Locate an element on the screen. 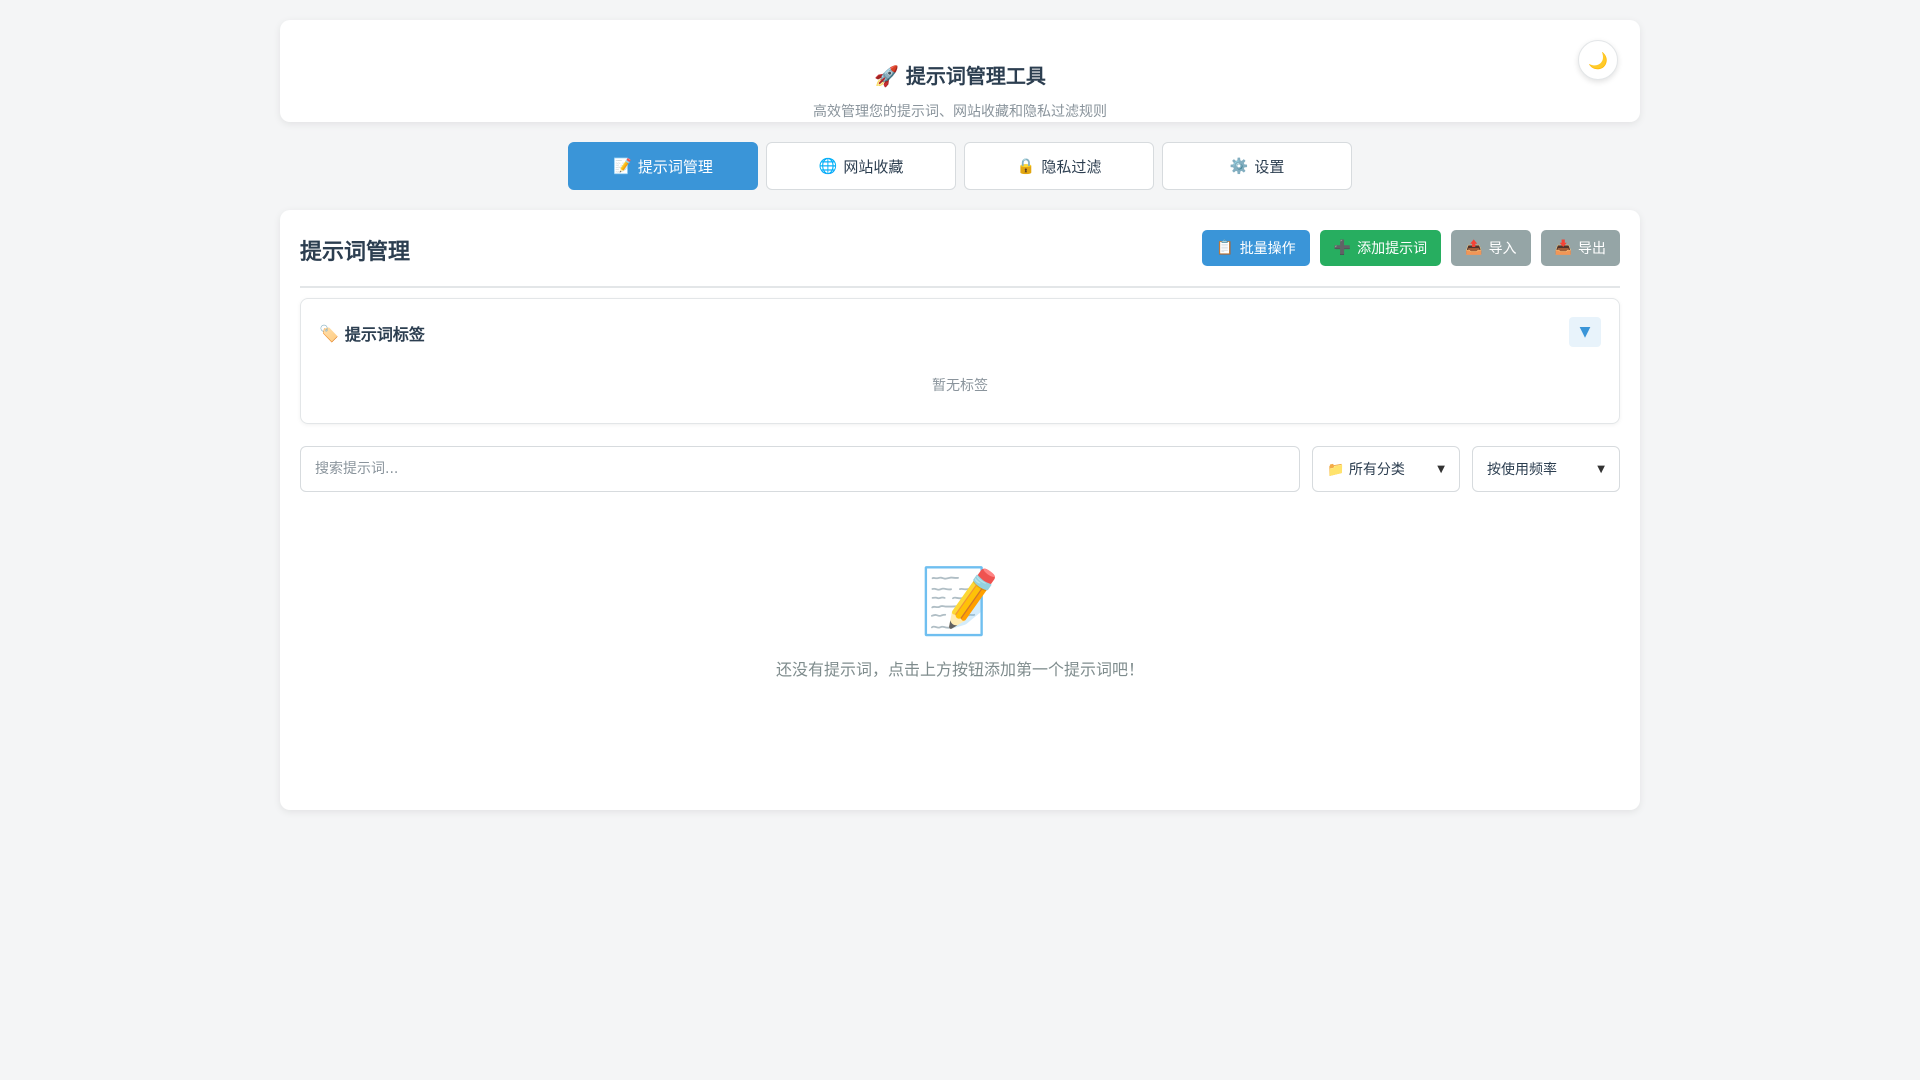  tab-label: 隐私过滤 is located at coordinates (1071, 166).